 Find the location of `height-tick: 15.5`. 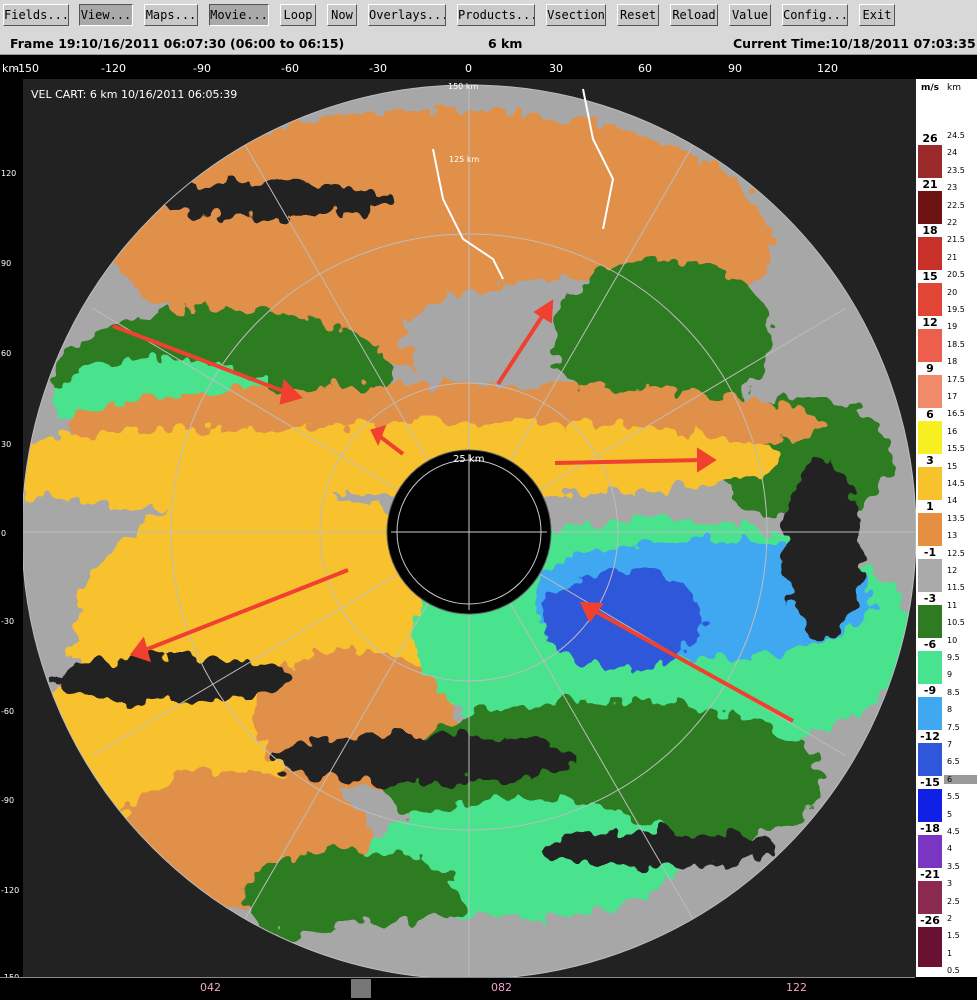

height-tick: 15.5 is located at coordinates (956, 448).